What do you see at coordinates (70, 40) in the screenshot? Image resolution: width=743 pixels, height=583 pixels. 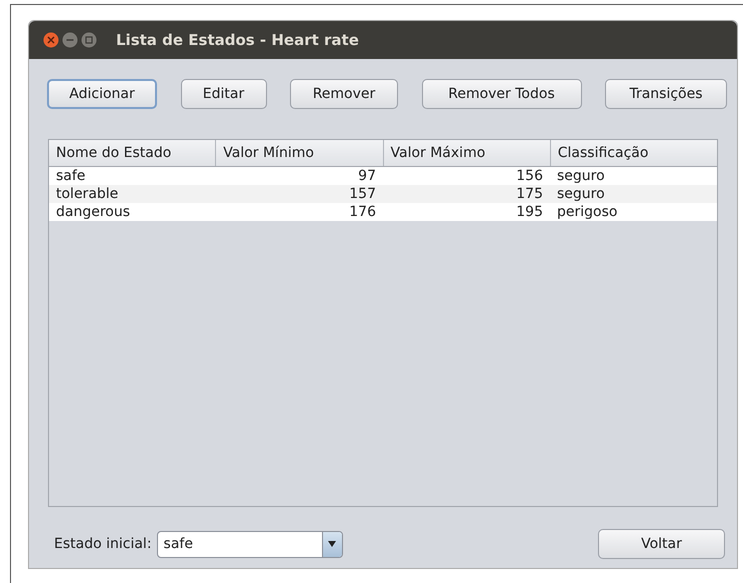 I see `minimize-icon` at bounding box center [70, 40].